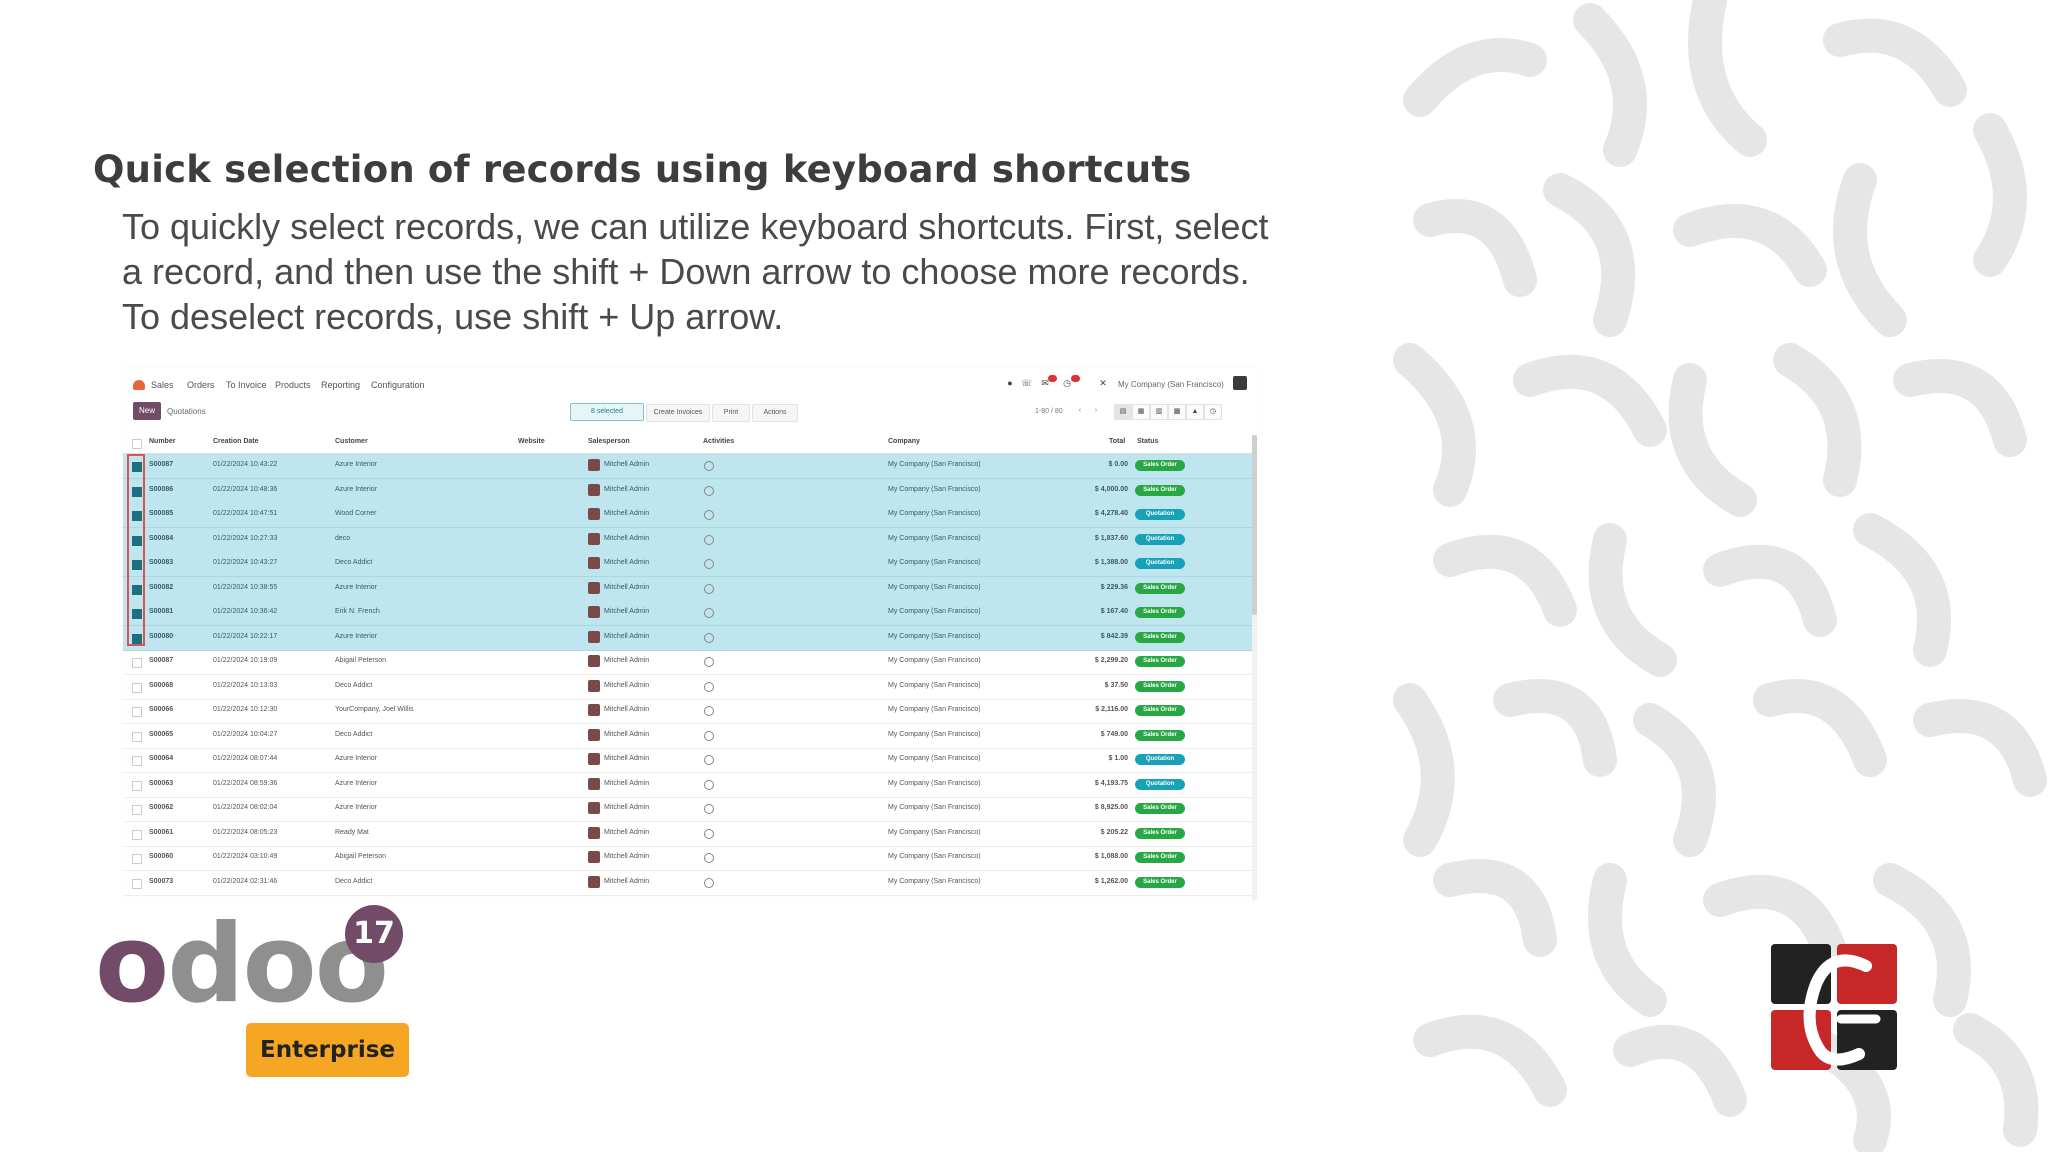 The image size is (2048, 1152). Describe the element at coordinates (1160, 784) in the screenshot. I see `status-badge: Quotation` at that location.